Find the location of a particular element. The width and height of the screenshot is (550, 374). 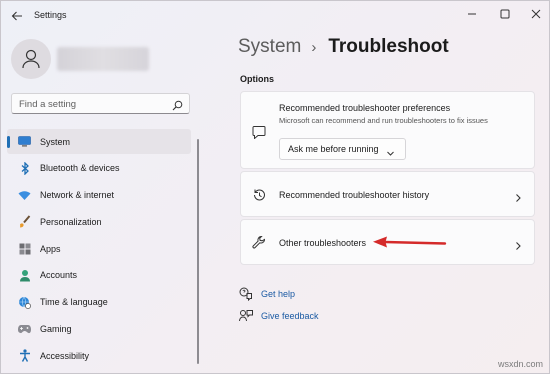

sidebar-scrollbar is located at coordinates (198, 251).